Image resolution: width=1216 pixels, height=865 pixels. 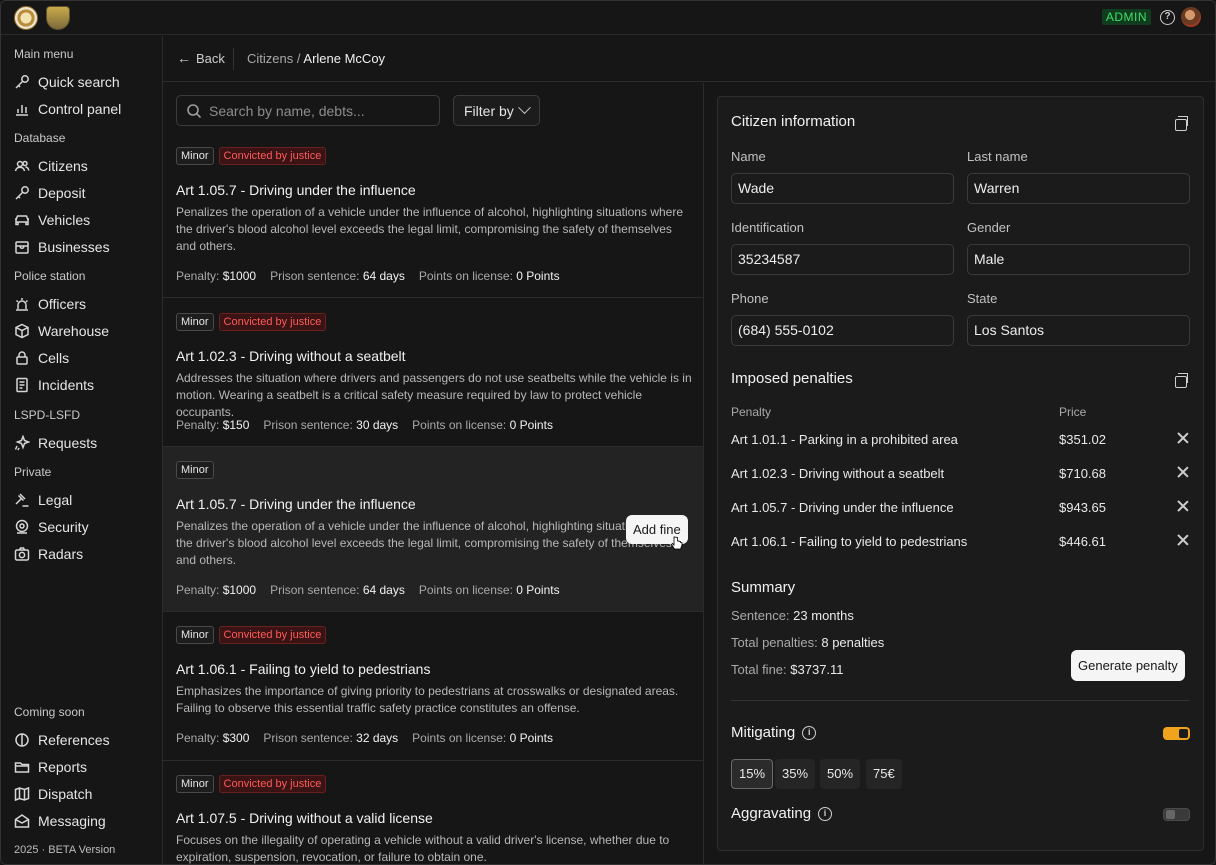 What do you see at coordinates (316, 58) in the screenshot?
I see `breadcrumb: Citizens / Arlene McCoy` at bounding box center [316, 58].